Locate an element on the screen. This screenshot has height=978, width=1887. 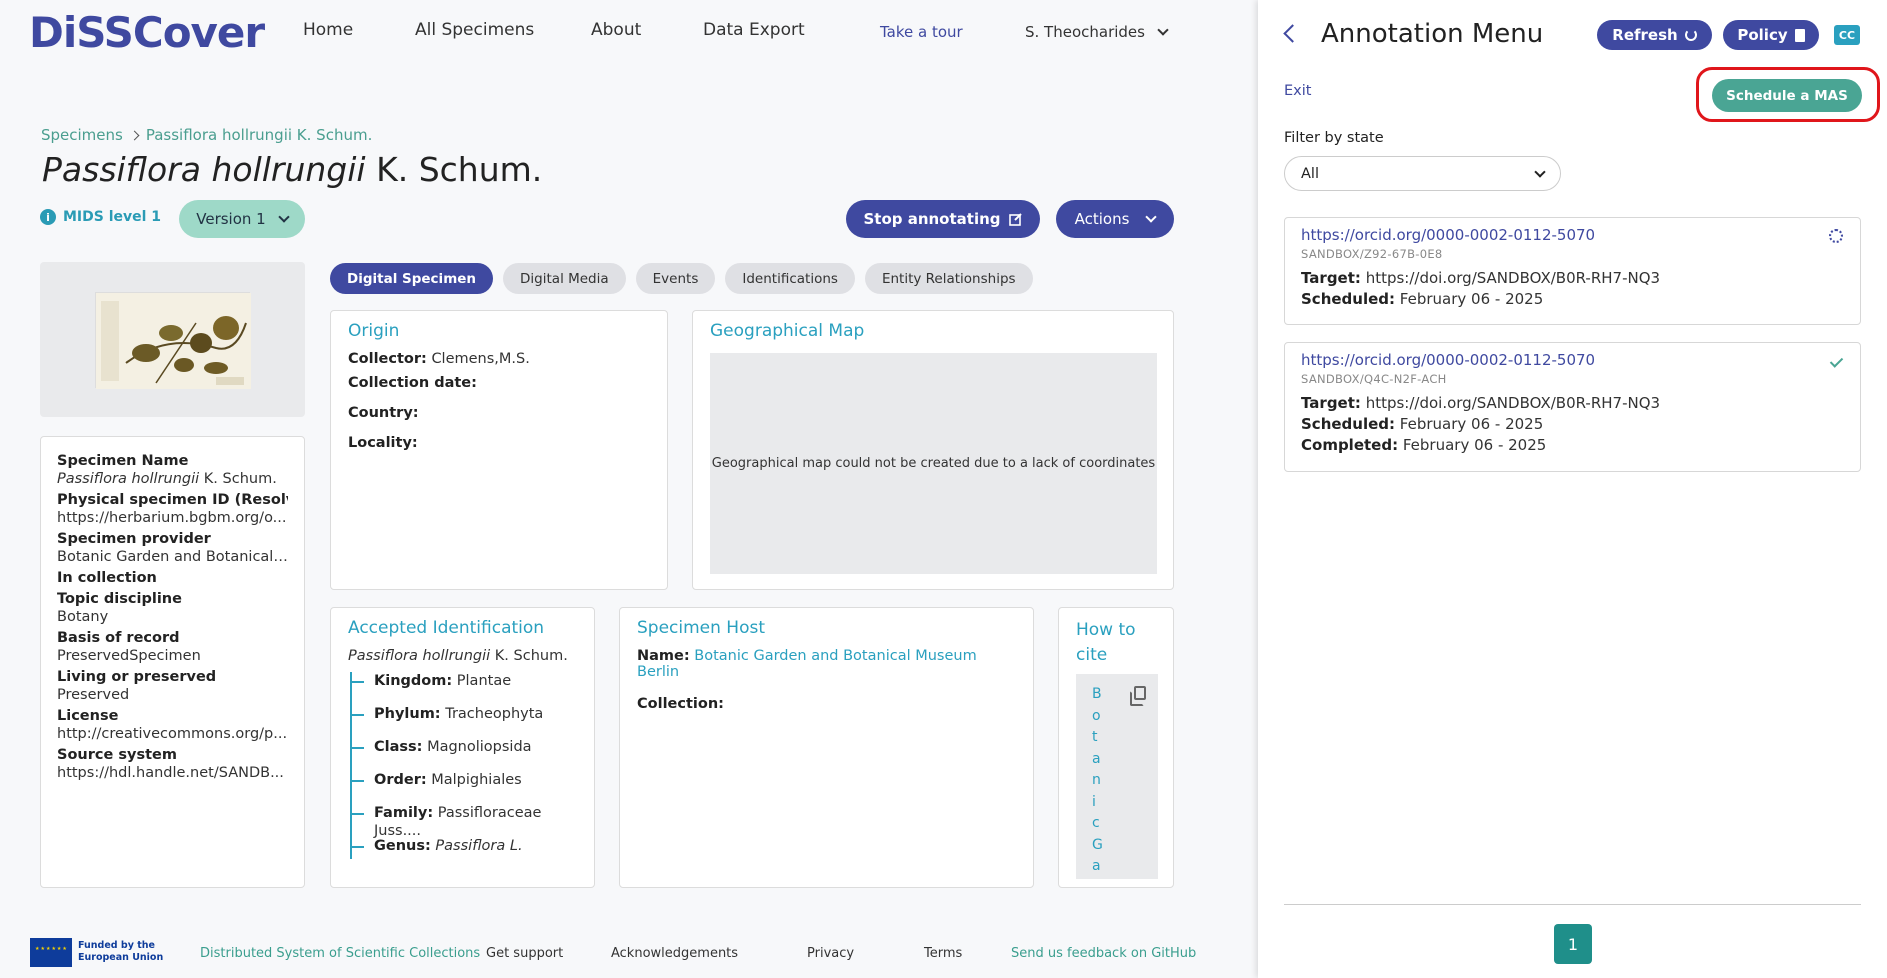
citation-text: BotanicGa is located at coordinates (1097, 780).